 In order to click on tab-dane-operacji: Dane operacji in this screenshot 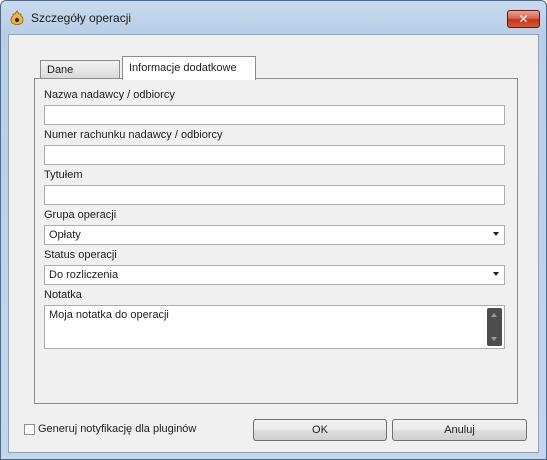, I will do `click(80, 77)`.